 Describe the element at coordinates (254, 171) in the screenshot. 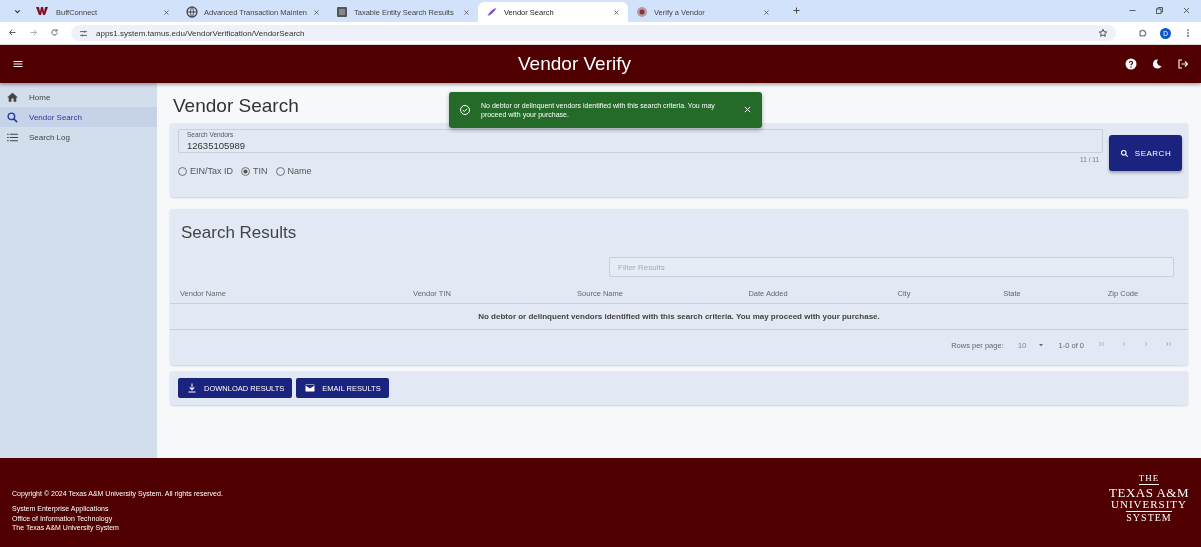

I see `radio-option: TIN` at that location.